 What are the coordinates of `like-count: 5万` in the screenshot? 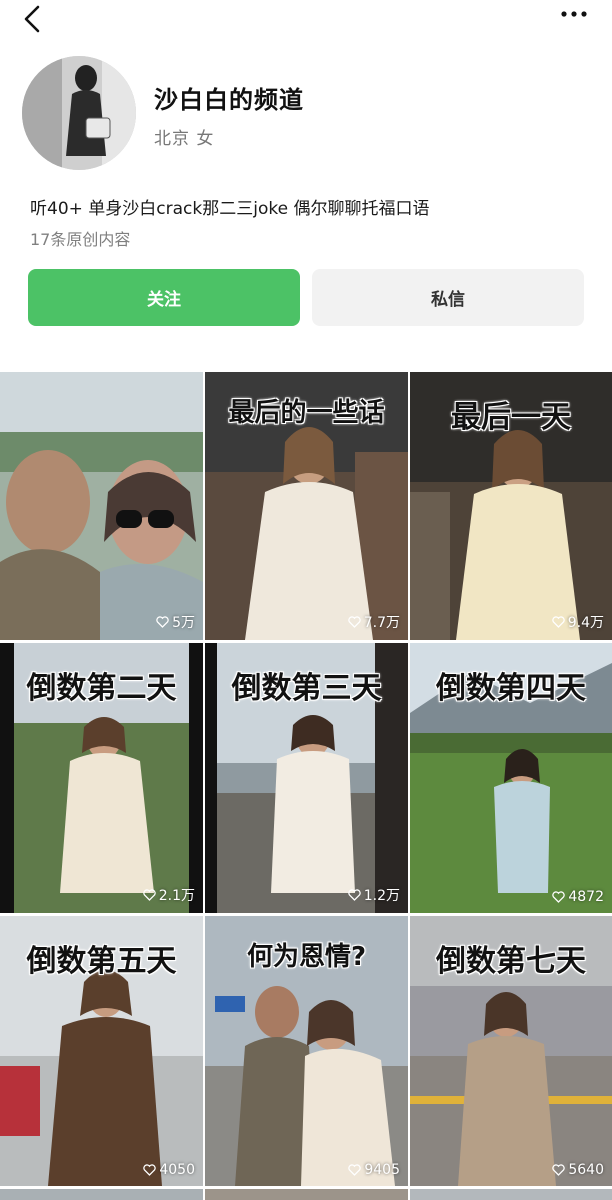 It's located at (175, 622).